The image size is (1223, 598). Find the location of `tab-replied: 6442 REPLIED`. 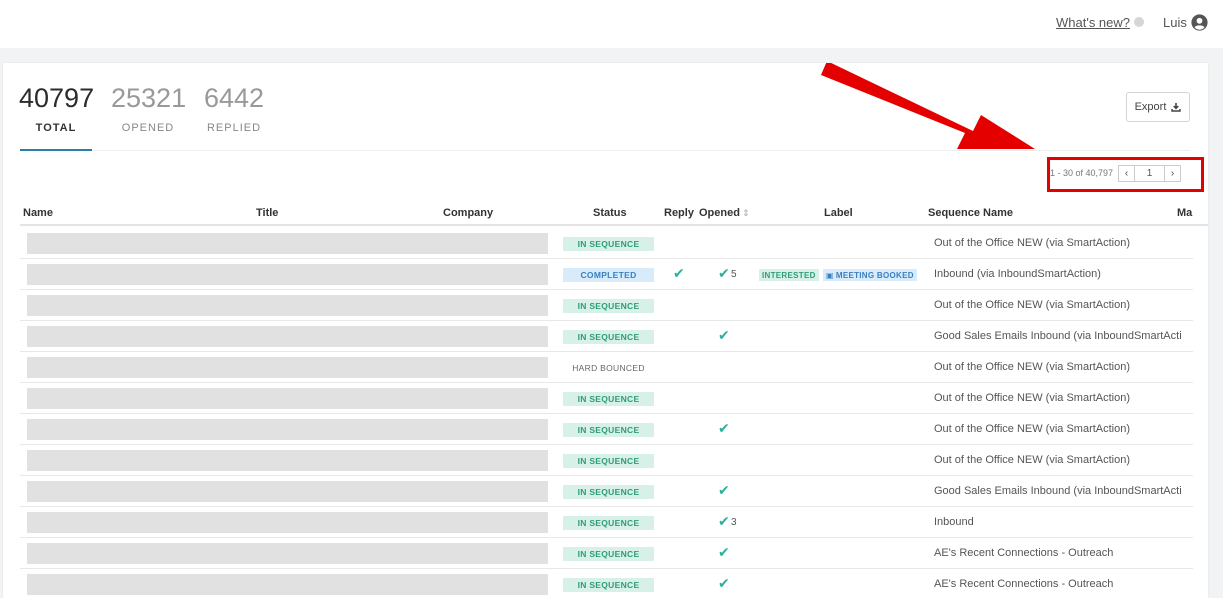

tab-replied: 6442 REPLIED is located at coordinates (234, 108).